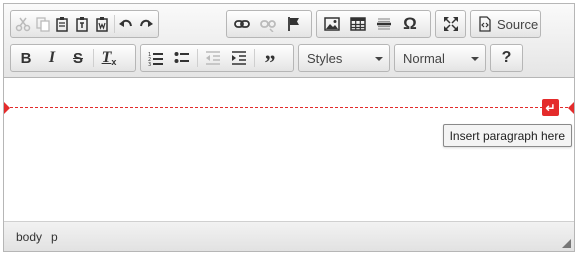 This screenshot has width=578, height=255. I want to click on source-button: Source, so click(507, 24).